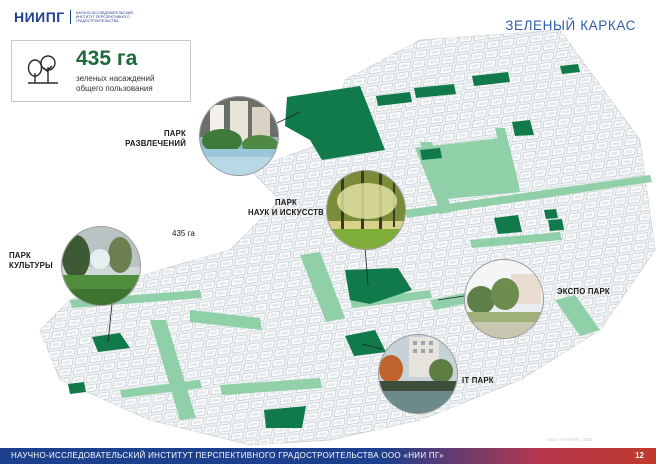  Describe the element at coordinates (583, 291) in the screenshot. I see `expo-park-label: ЭКСПО ПАРК` at that location.